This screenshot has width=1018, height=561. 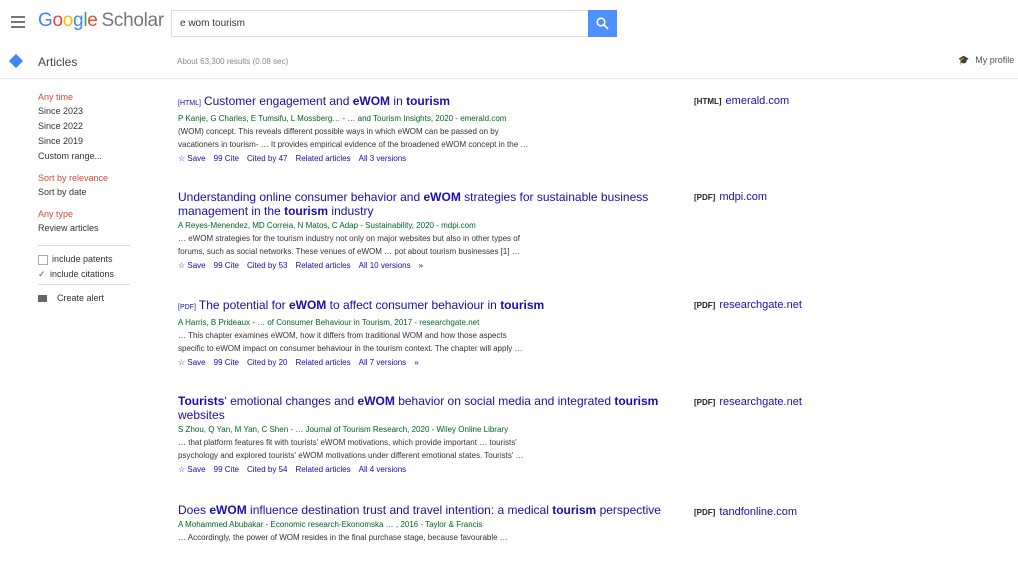 I want to click on fulltext-link: [PDF] tandfonline.com, so click(x=745, y=512).